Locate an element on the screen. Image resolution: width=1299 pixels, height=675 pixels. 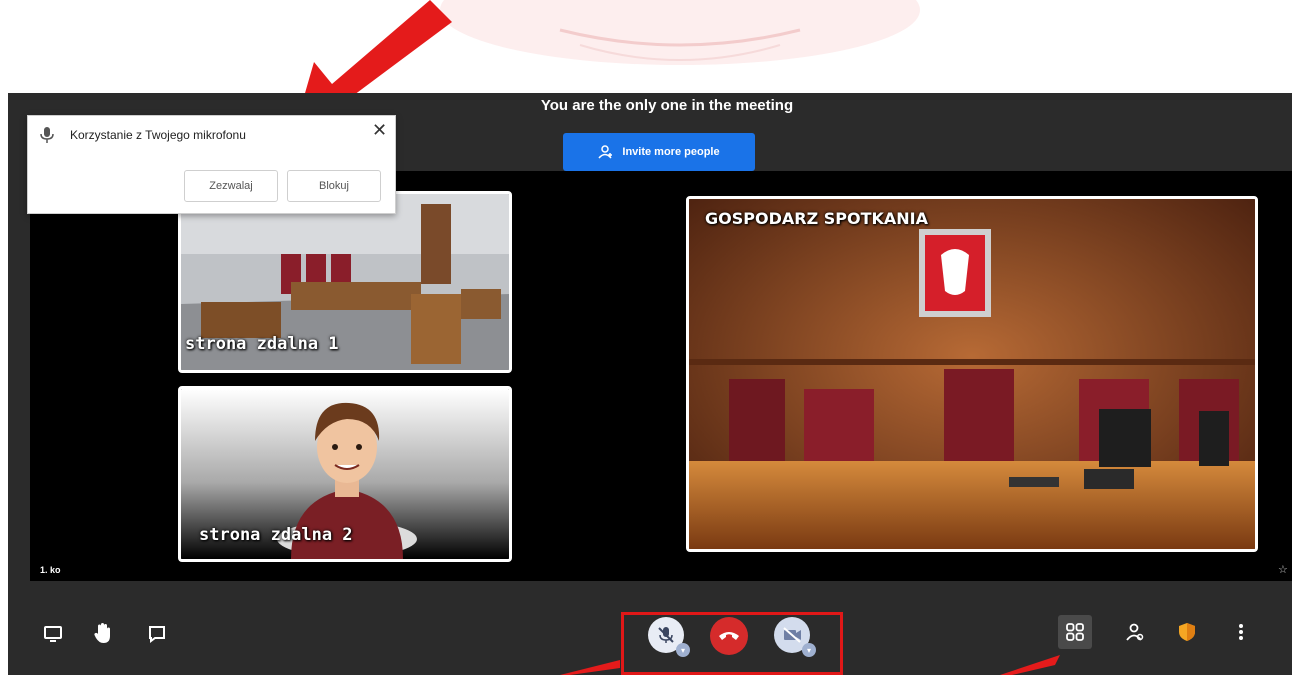
block-button: Blokuj is located at coordinates (334, 186).